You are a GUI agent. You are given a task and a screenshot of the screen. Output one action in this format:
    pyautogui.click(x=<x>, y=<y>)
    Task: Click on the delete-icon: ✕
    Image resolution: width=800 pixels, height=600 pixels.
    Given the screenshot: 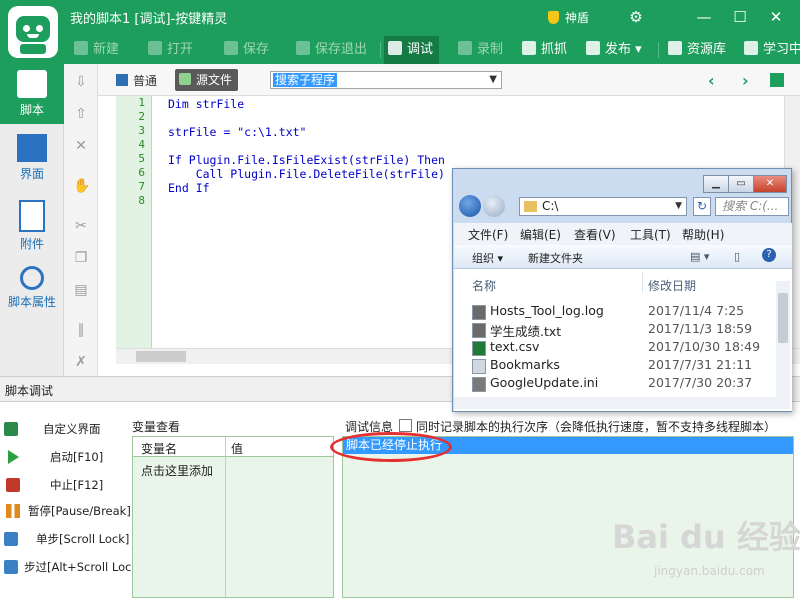 What is the action you would take?
    pyautogui.click(x=81, y=146)
    